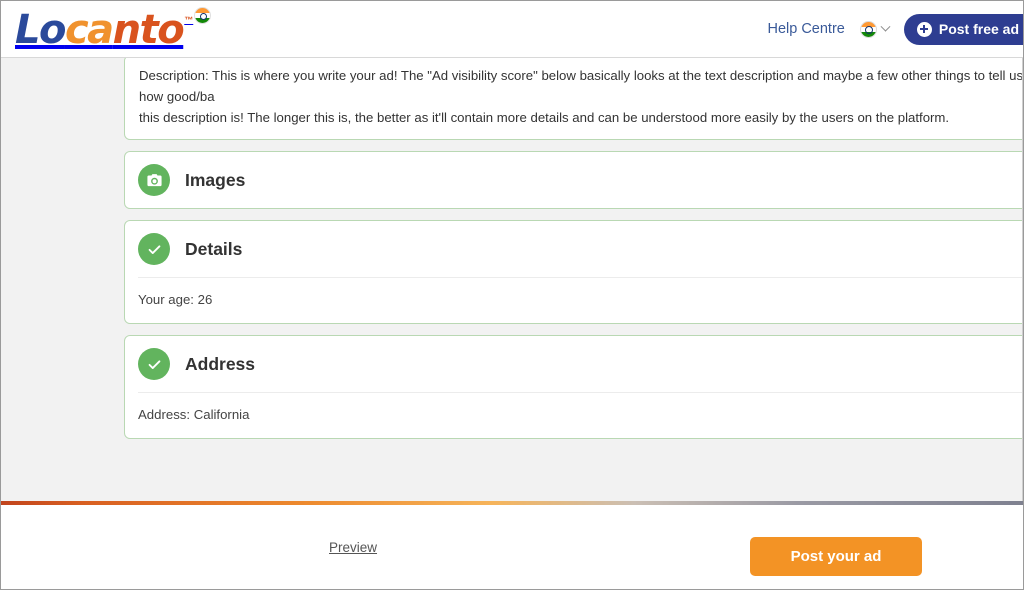  What do you see at coordinates (214, 248) in the screenshot?
I see `section-title-details: Details` at bounding box center [214, 248].